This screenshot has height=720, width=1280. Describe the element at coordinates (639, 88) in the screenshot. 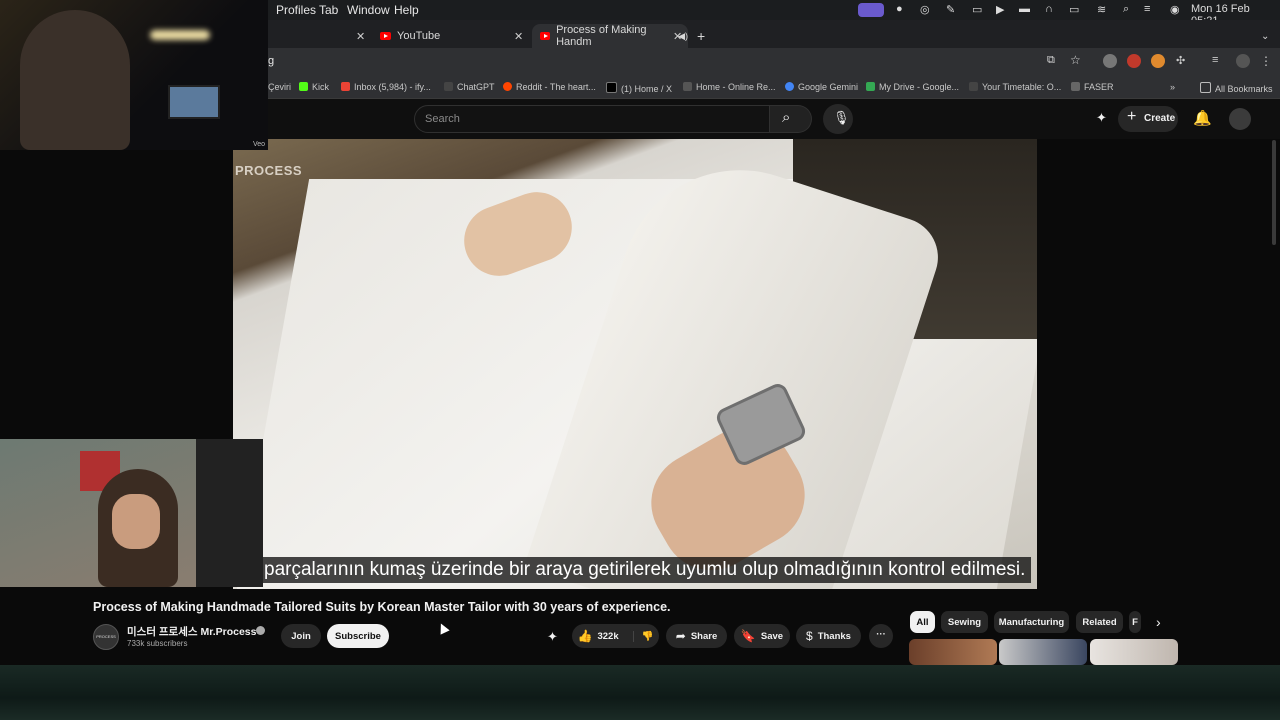

I see `bookmark-x: (1) Home / X` at that location.